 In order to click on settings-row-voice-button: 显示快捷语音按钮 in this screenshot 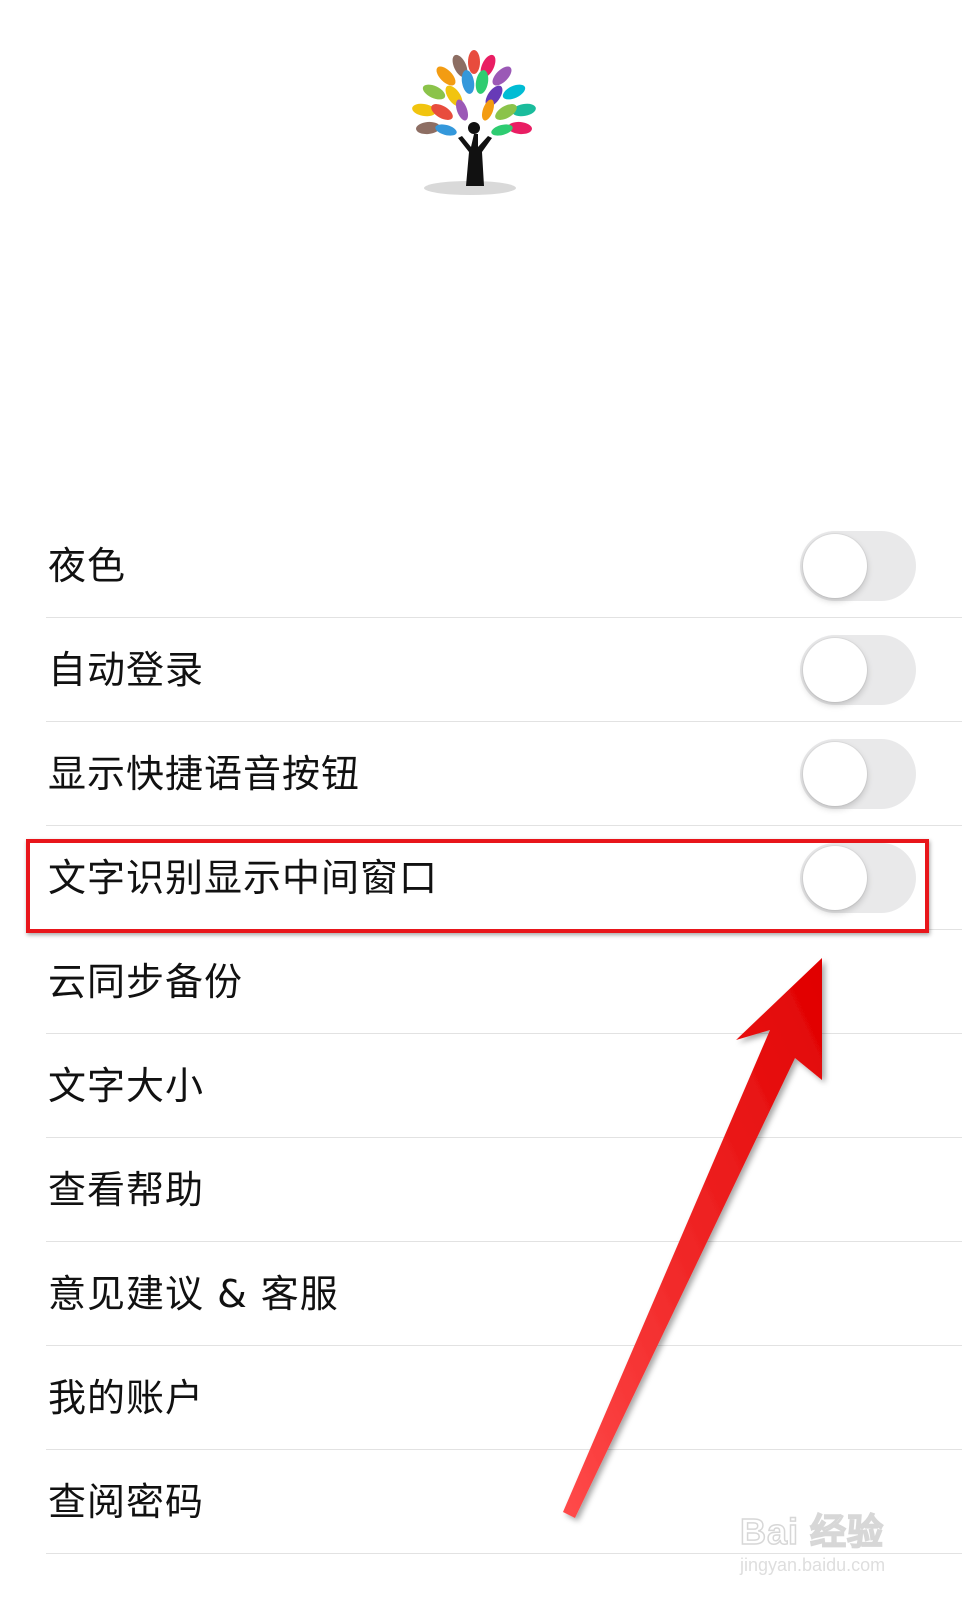, I will do `click(481, 774)`.